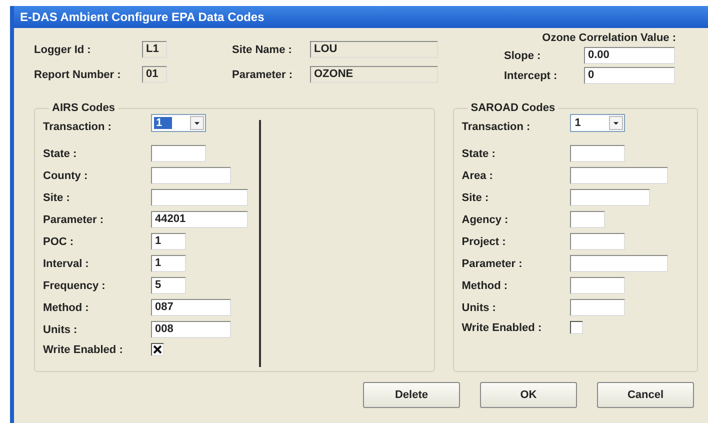 This screenshot has height=423, width=708. I want to click on field-label: Report Number :, so click(78, 74).